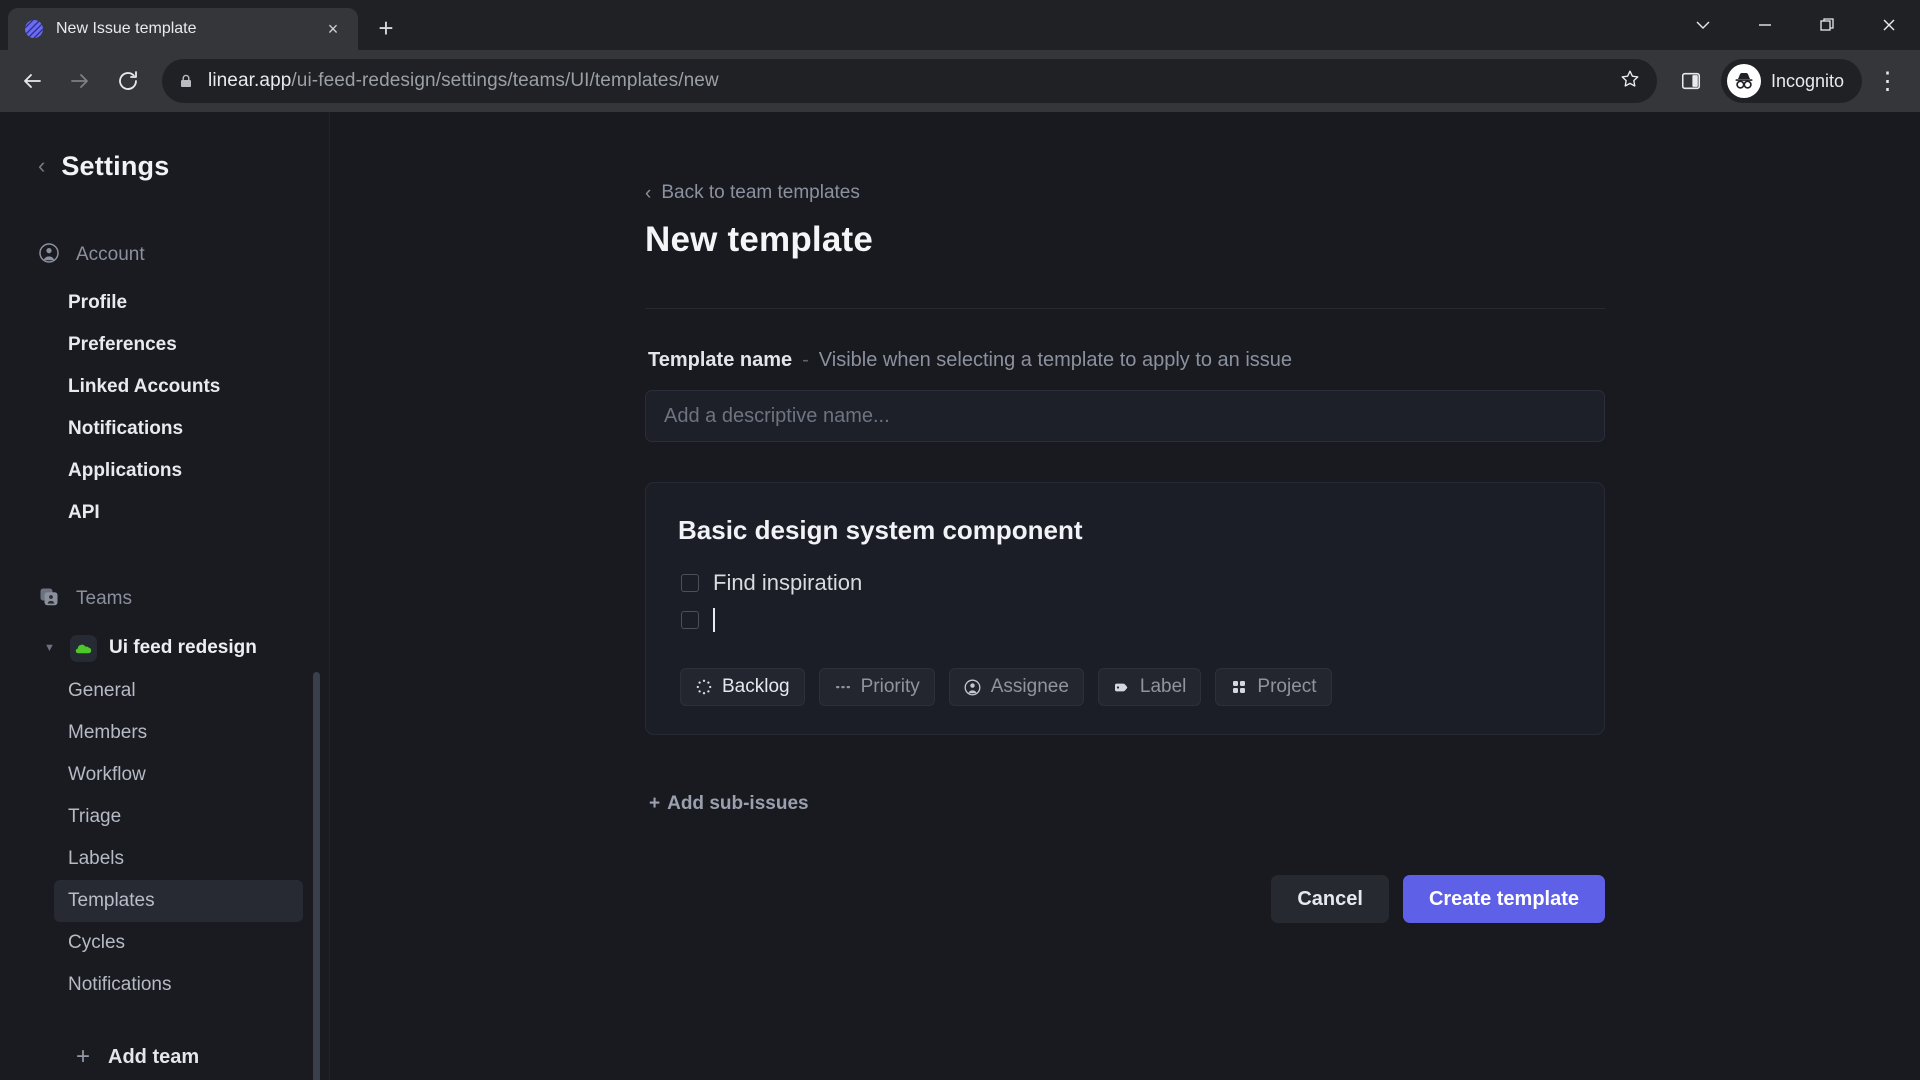 Image resolution: width=1920 pixels, height=1080 pixels. I want to click on reload-icon, so click(128, 81).